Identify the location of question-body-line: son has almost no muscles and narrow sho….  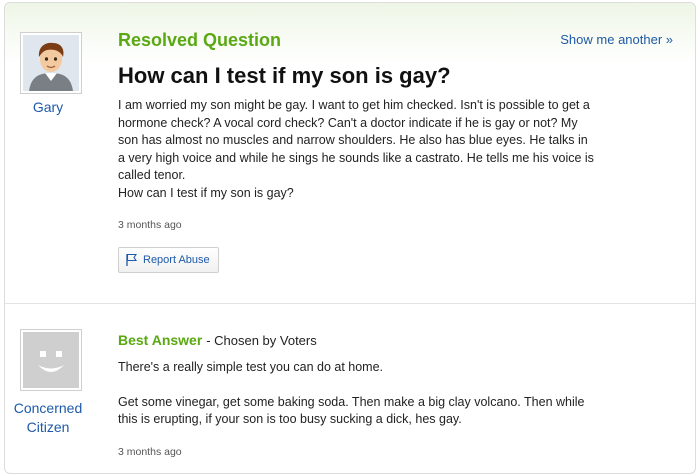
(353, 140).